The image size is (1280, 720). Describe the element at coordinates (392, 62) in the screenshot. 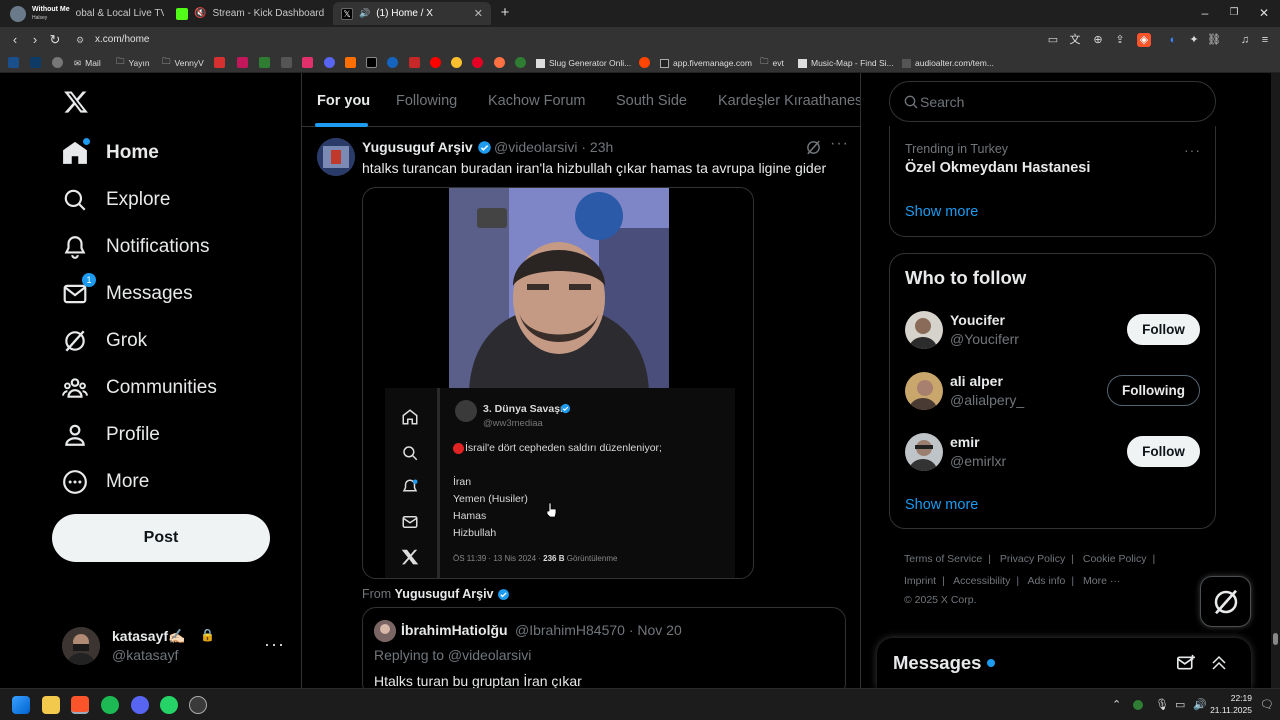

I see `bookmark-play-icon` at that location.